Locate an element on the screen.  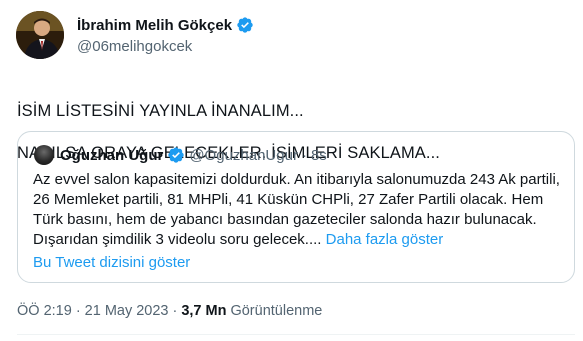
show-thread-link: Bu Tweet dizisini göster is located at coordinates (111, 262).